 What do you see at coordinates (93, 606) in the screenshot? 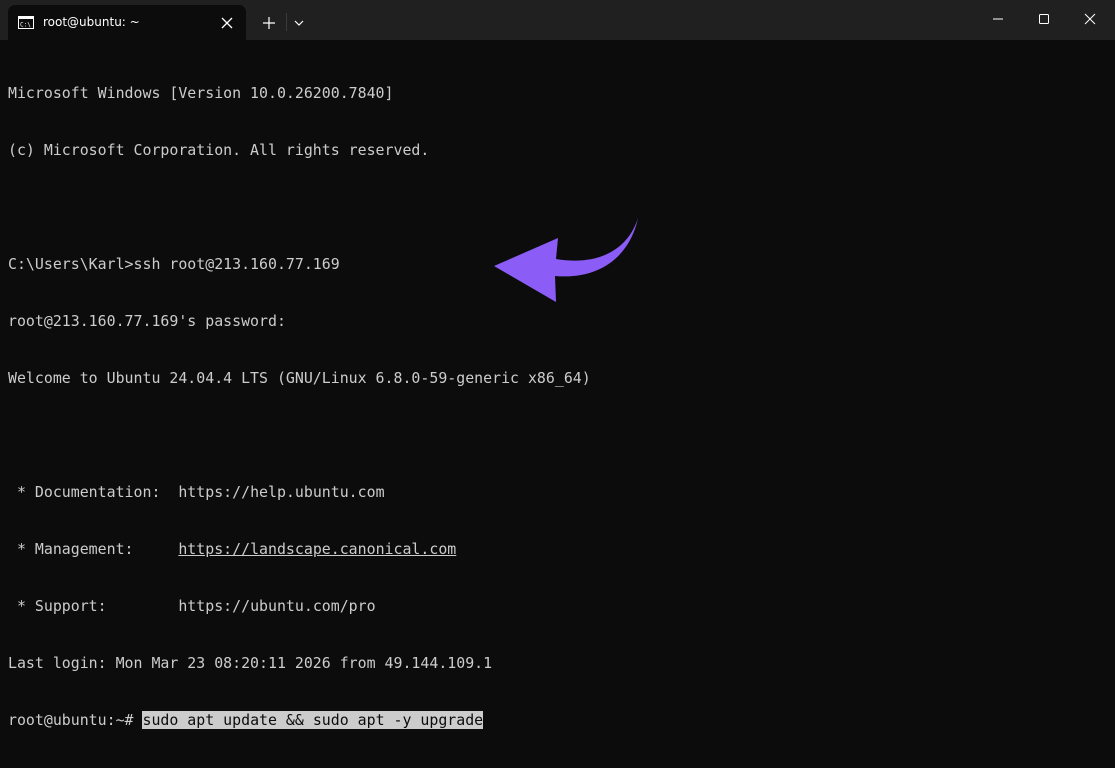
I see `support-label: * Support:` at bounding box center [93, 606].